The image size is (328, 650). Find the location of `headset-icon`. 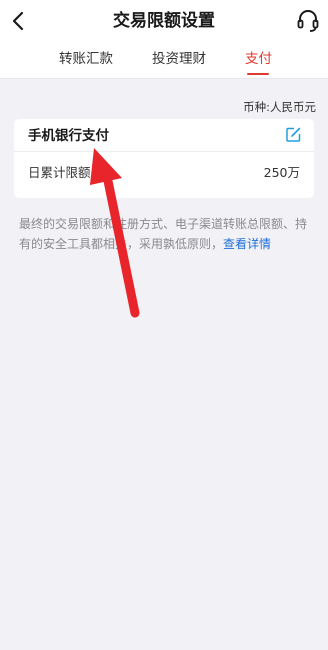

headset-icon is located at coordinates (308, 21).